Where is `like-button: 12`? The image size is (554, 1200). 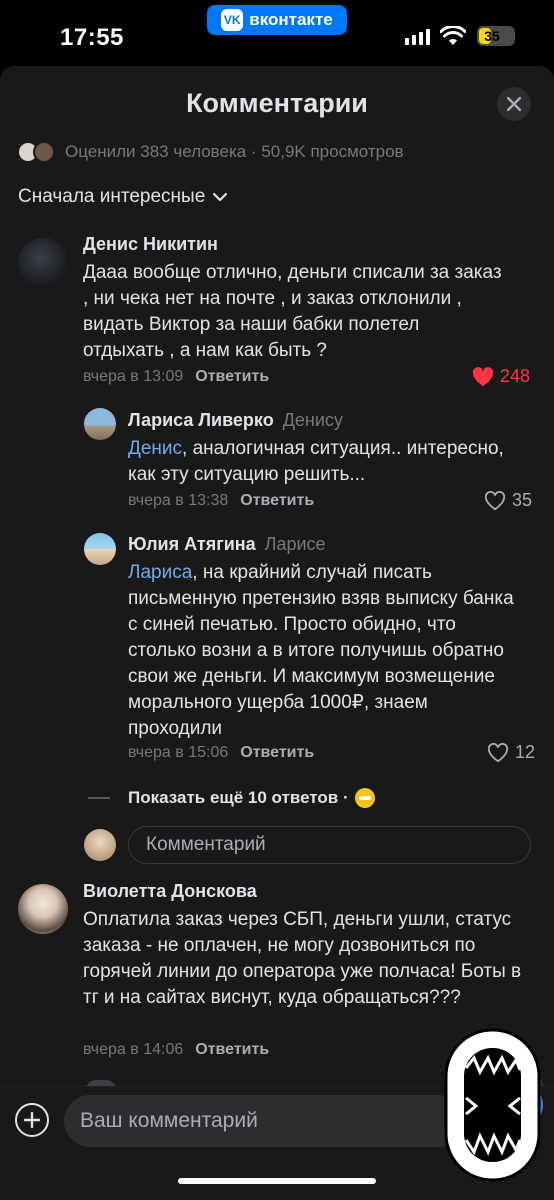 like-button: 12 is located at coordinates (511, 752).